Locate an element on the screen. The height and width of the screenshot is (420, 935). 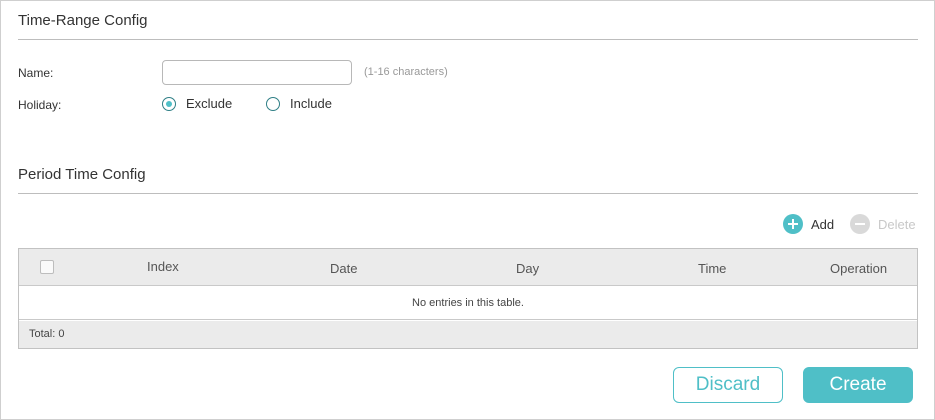
column-header-time: Time is located at coordinates (712, 268).